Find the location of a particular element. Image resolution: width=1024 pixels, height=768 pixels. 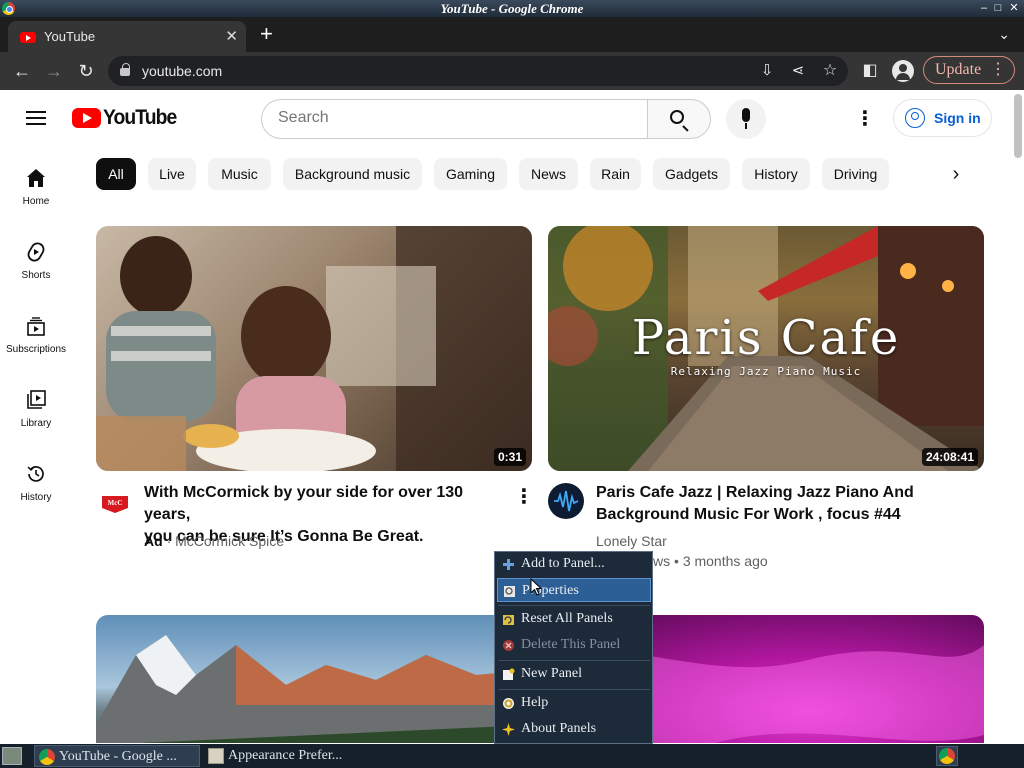

guide-subscriptions-label: Subscriptions is located at coordinates (36, 349).